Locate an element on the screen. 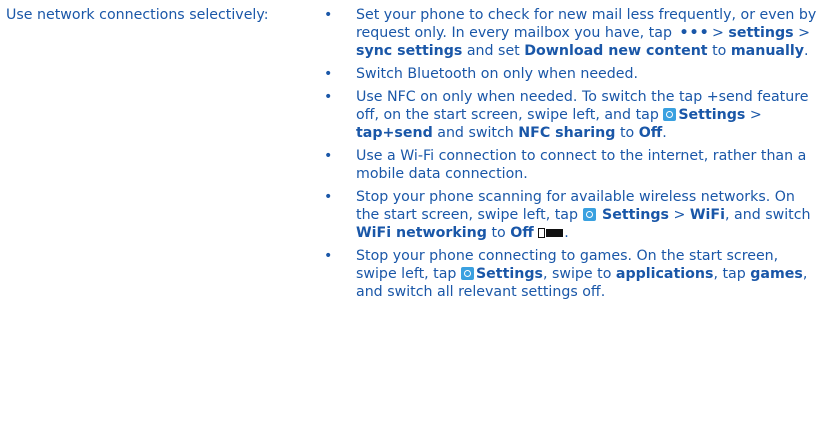 Image resolution: width=825 pixels, height=427 pixels. toggle-off-icon is located at coordinates (551, 233).